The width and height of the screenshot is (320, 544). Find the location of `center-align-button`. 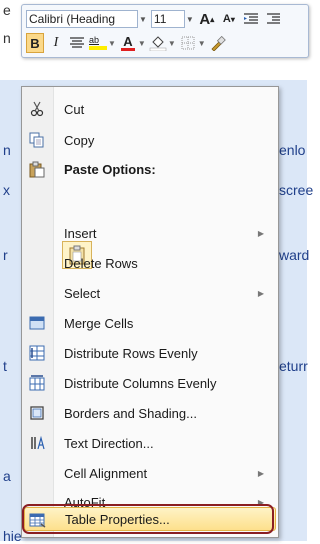

center-align-button is located at coordinates (77, 43).